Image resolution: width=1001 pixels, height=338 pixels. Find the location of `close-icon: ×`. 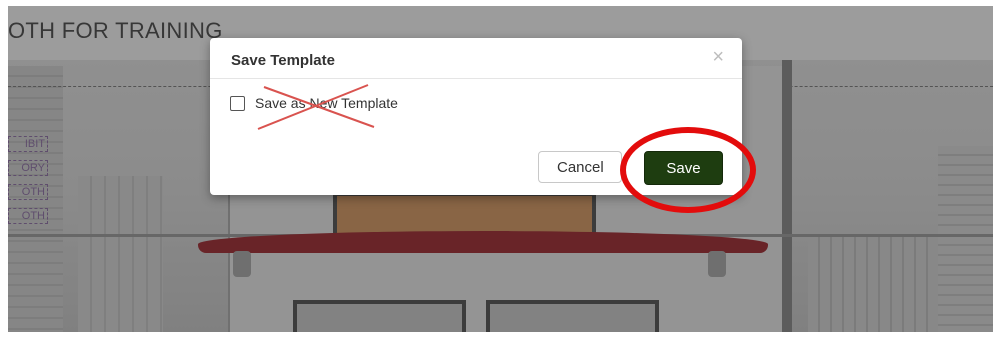

close-icon: × is located at coordinates (718, 57).